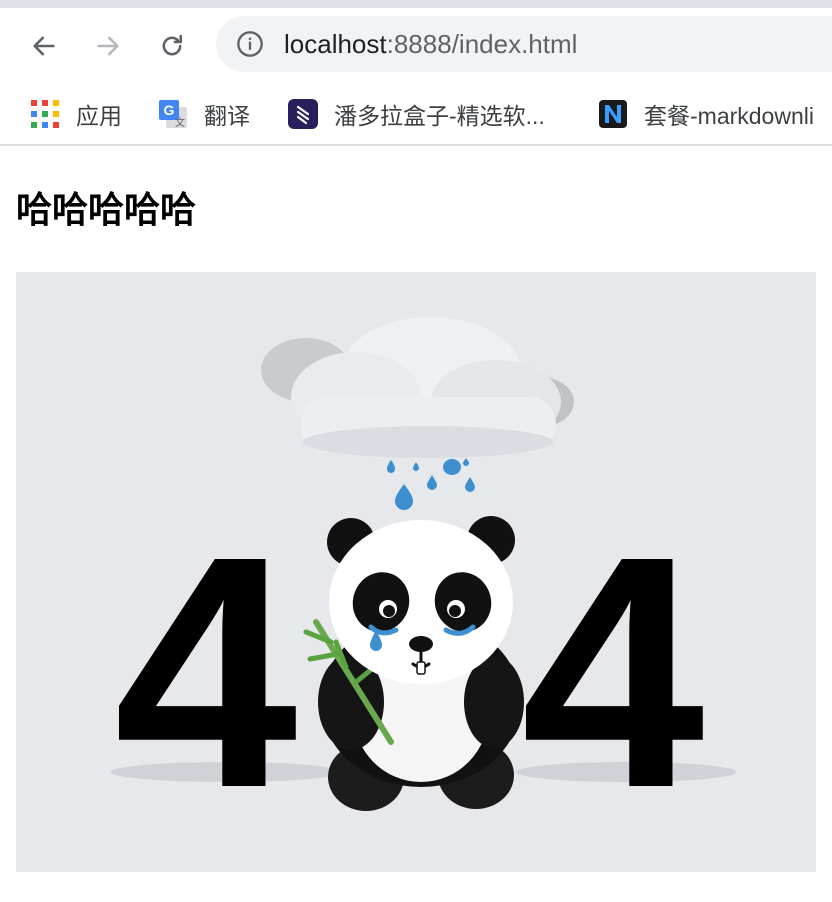 The width and height of the screenshot is (832, 902). I want to click on panda-figure, so click(413, 663).